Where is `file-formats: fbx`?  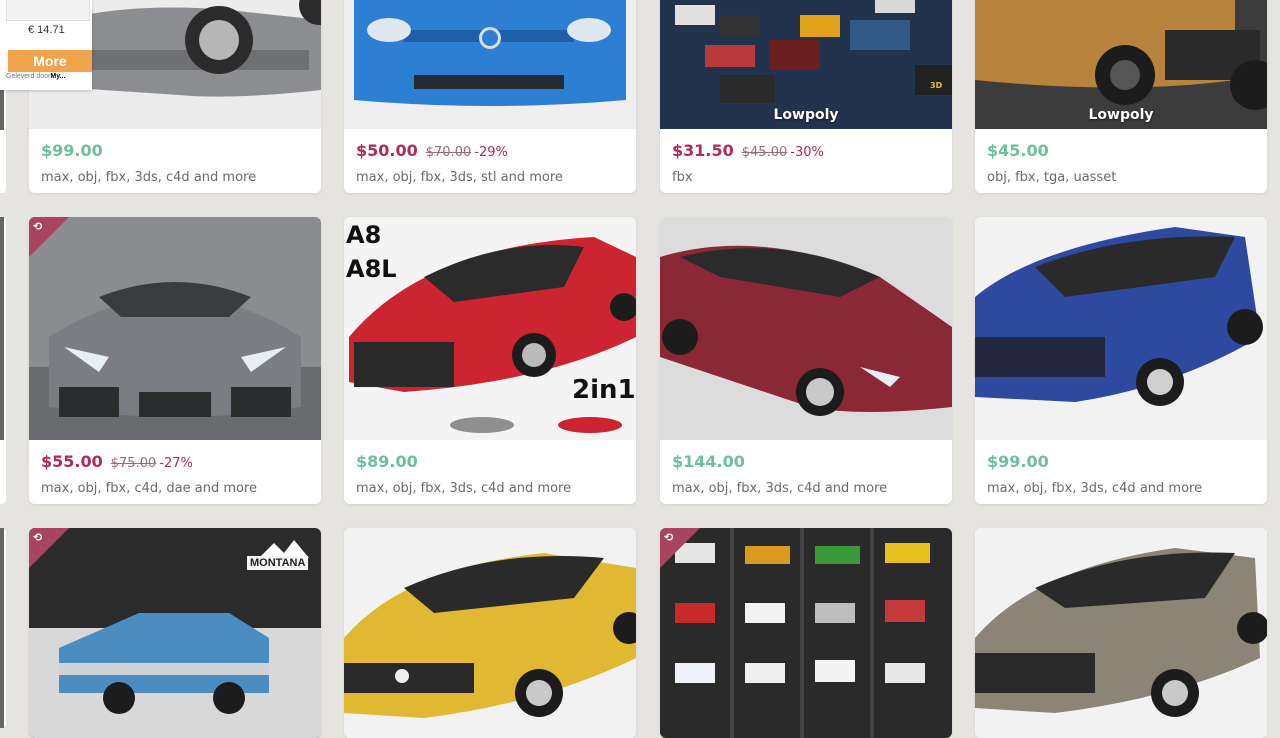
file-formats: fbx is located at coordinates (682, 177).